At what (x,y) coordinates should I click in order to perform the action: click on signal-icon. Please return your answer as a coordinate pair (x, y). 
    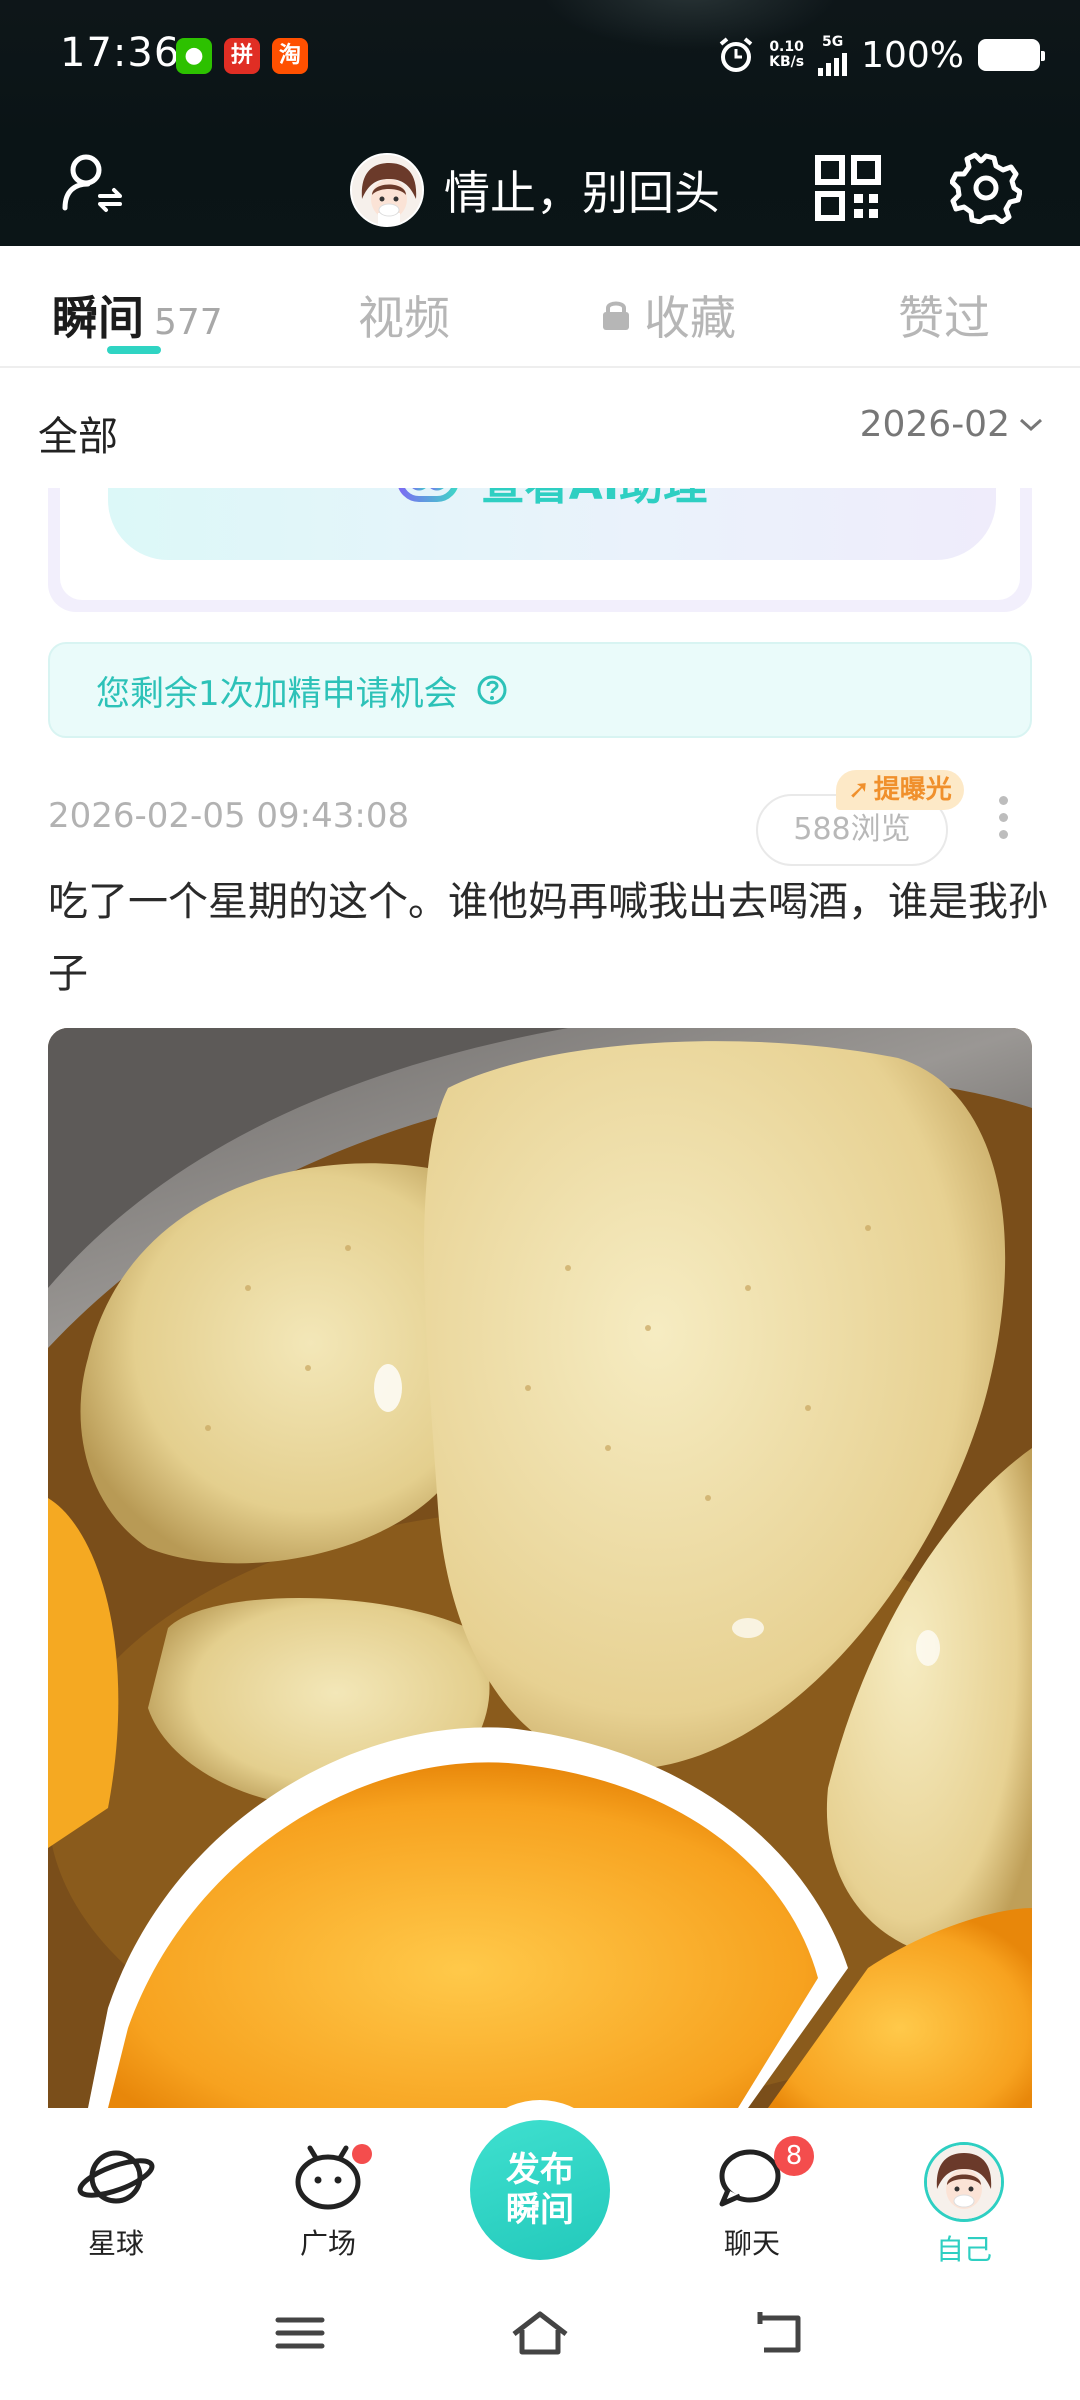
    Looking at the image, I should click on (833, 63).